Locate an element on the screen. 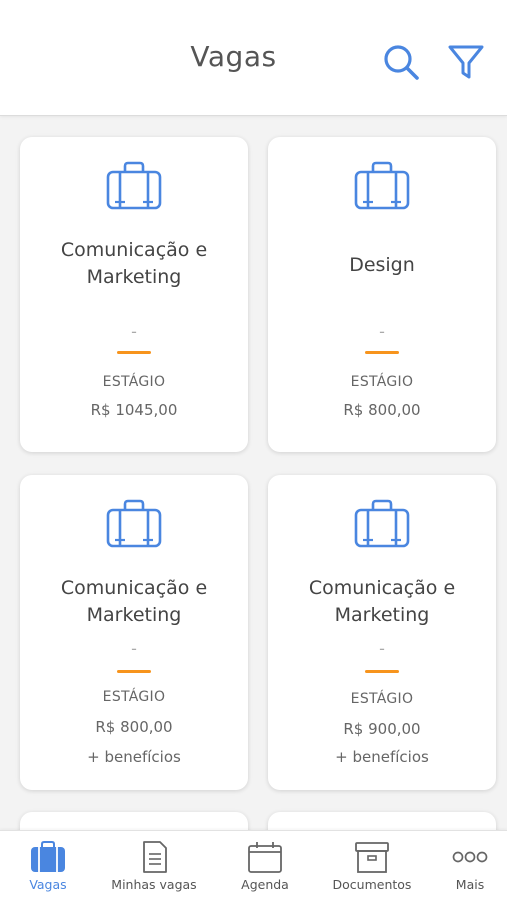  top-app-bar: Vagas is located at coordinates (253, 58).